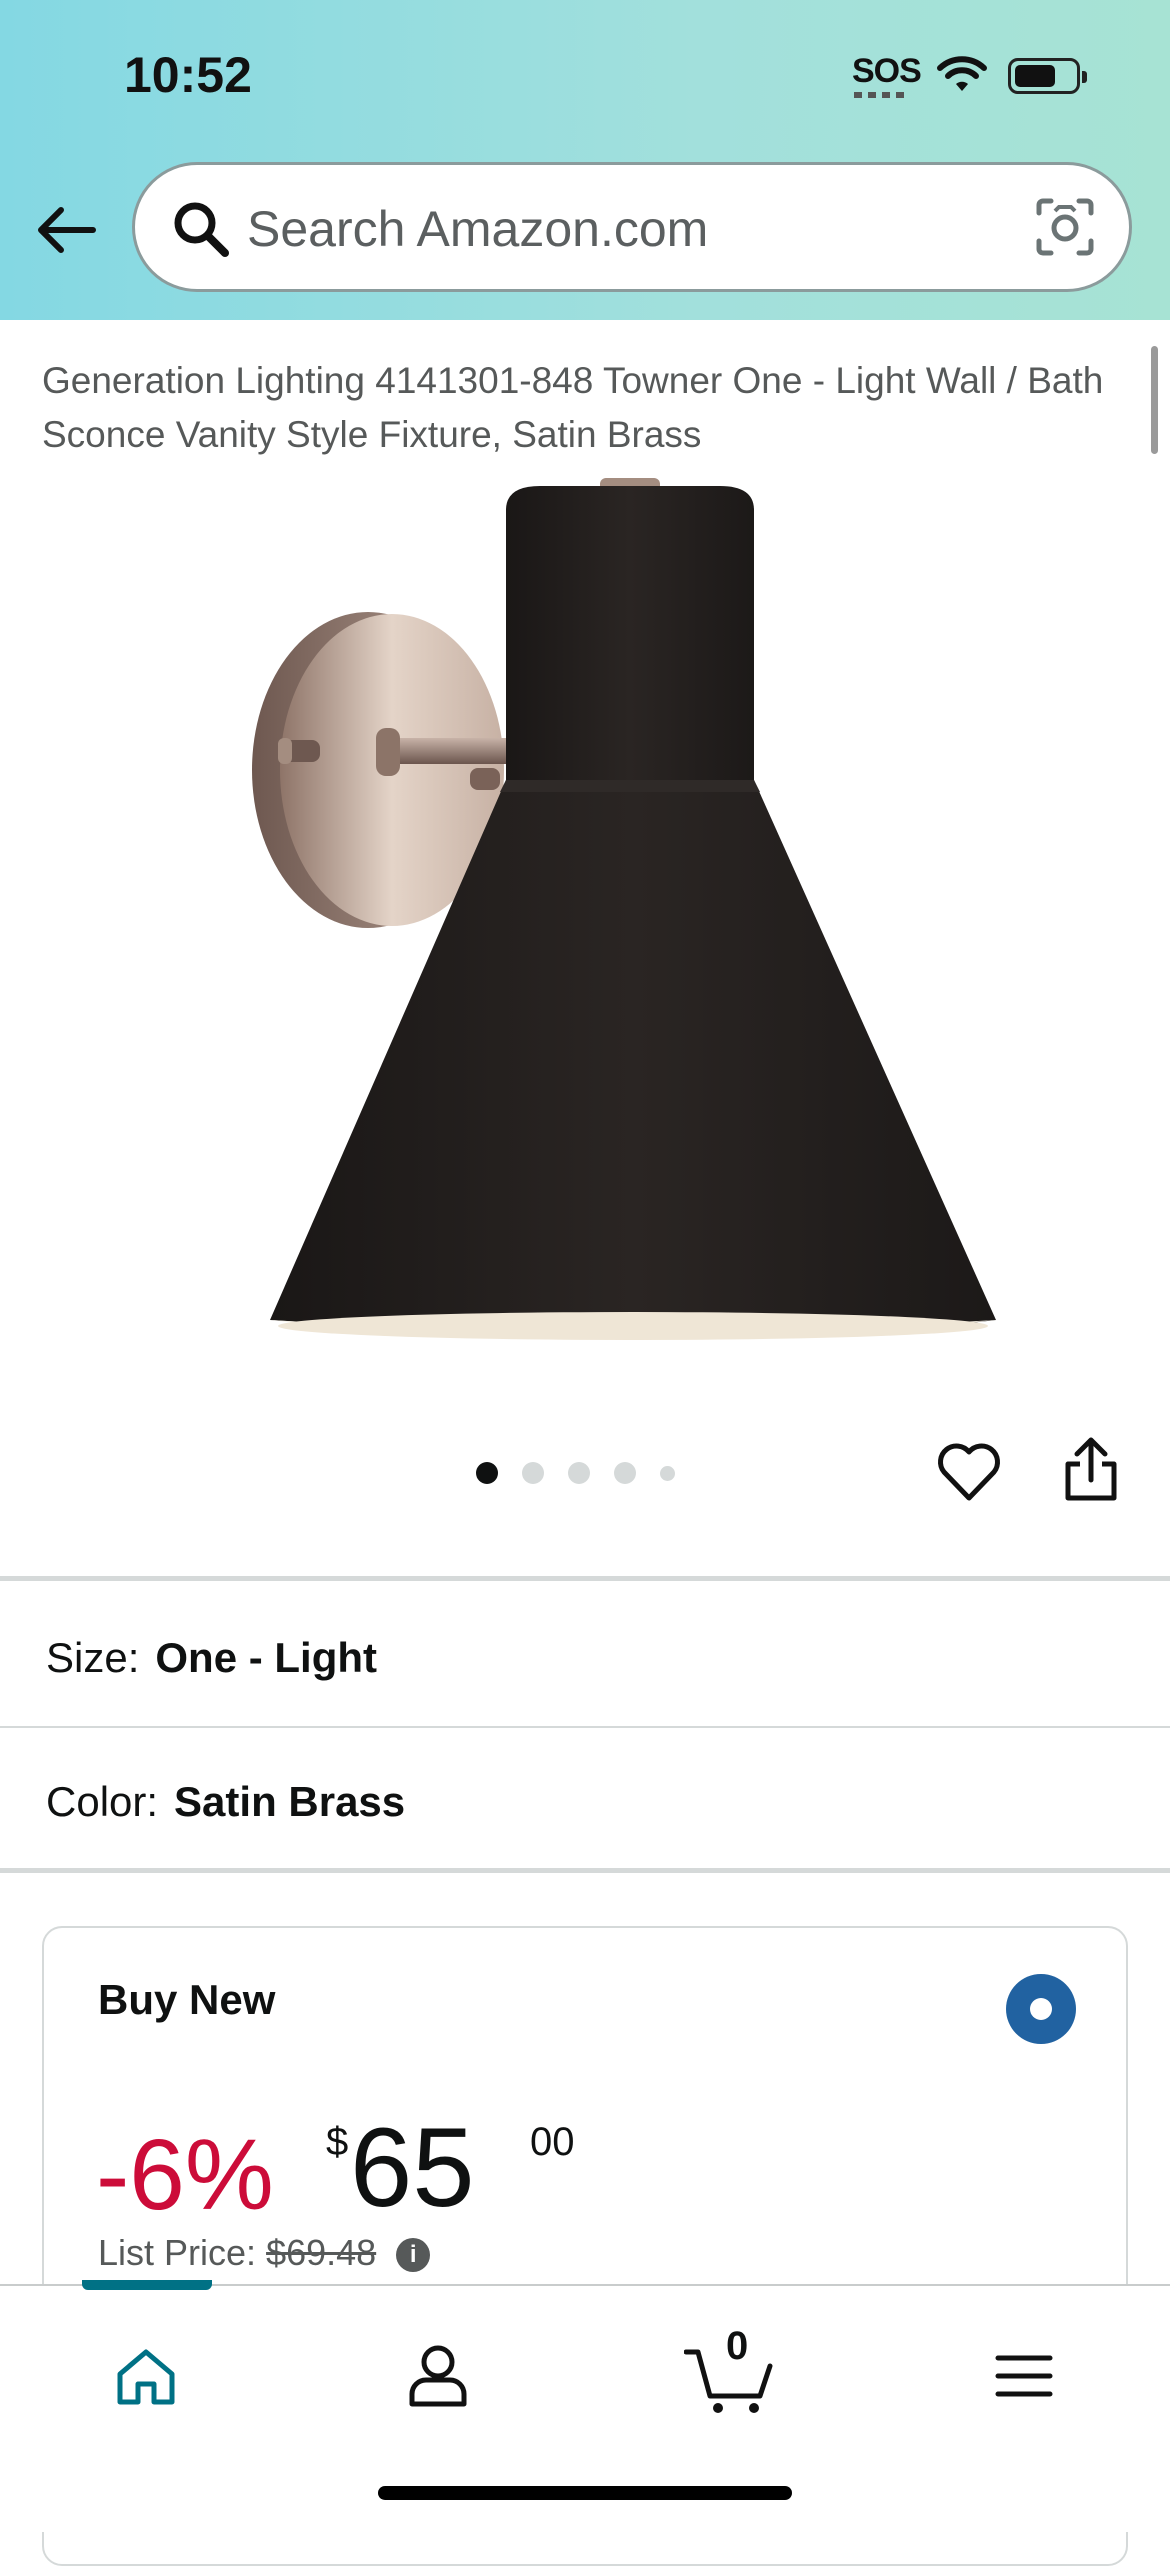 The image size is (1170, 2566). Describe the element at coordinates (266, 1657) in the screenshot. I see `size-value: One - Light` at that location.